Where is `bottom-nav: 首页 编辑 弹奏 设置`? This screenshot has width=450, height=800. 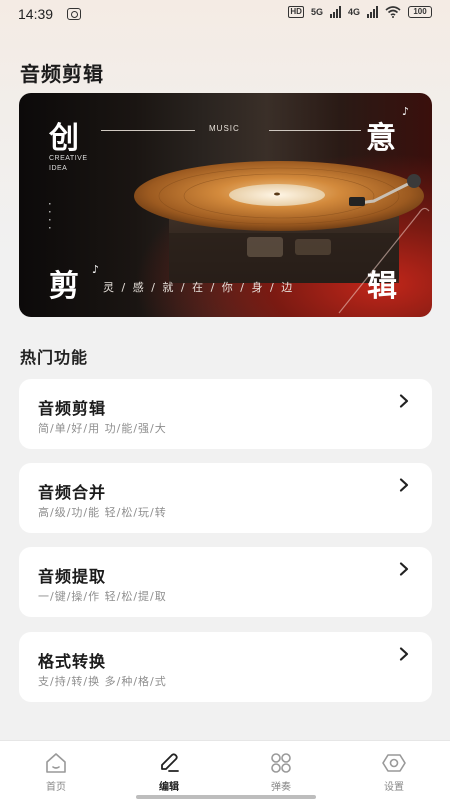 bottom-nav: 首页 编辑 弹奏 设置 is located at coordinates (225, 770).